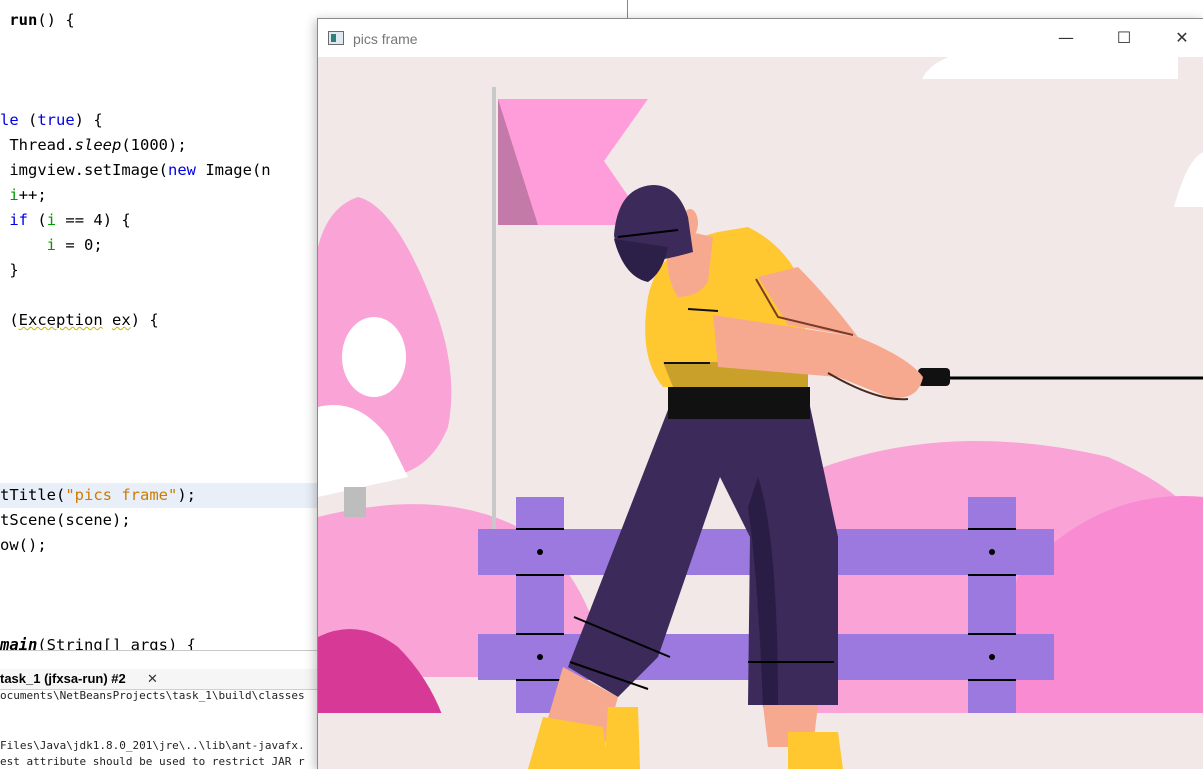 Image resolution: width=1203 pixels, height=769 pixels. I want to click on close-icon: ✕, so click(152, 679).